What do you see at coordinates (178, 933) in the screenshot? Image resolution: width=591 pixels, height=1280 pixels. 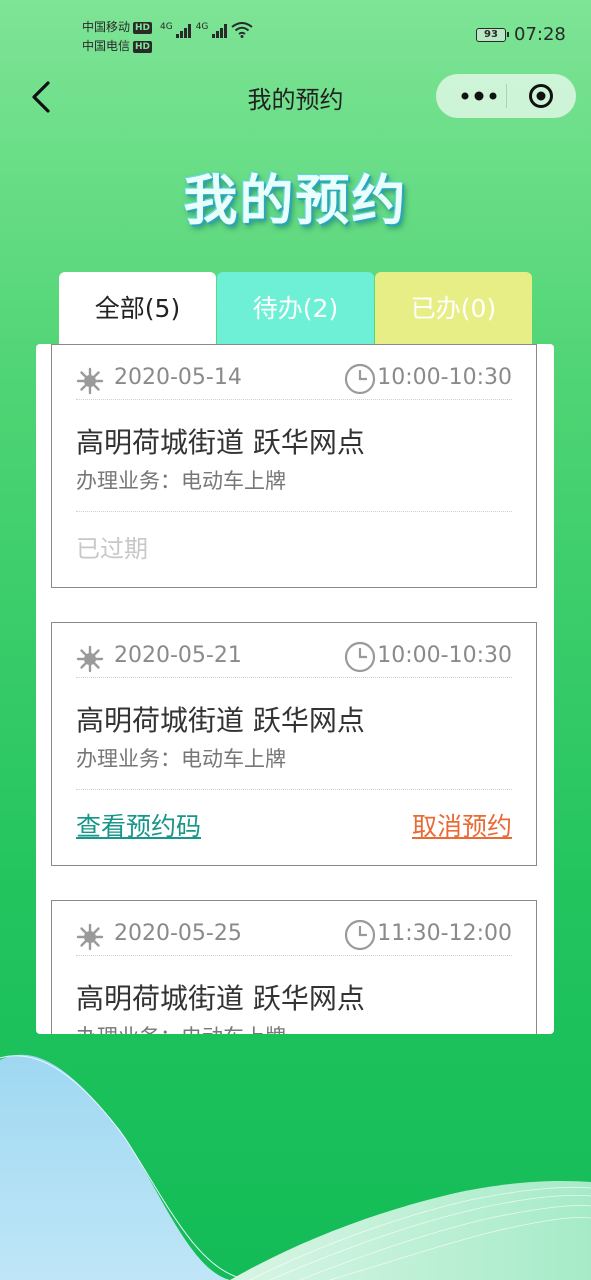 I see `appointment-date: 2020-05-25` at bounding box center [178, 933].